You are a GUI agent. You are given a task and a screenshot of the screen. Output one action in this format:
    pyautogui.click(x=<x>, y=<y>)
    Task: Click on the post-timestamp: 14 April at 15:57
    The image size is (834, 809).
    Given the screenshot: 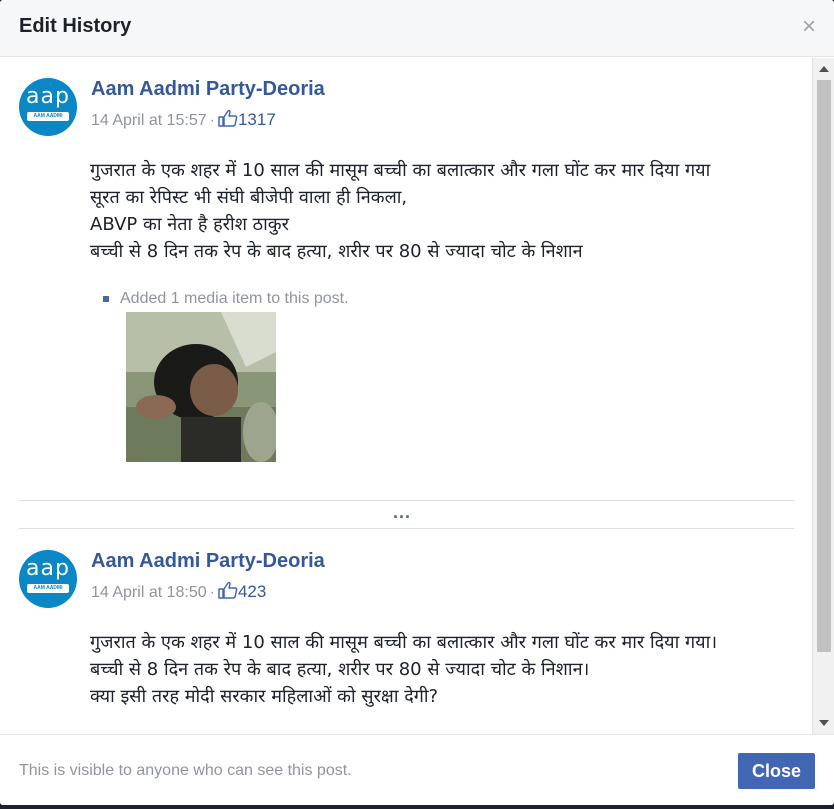 What is the action you would take?
    pyautogui.click(x=149, y=120)
    